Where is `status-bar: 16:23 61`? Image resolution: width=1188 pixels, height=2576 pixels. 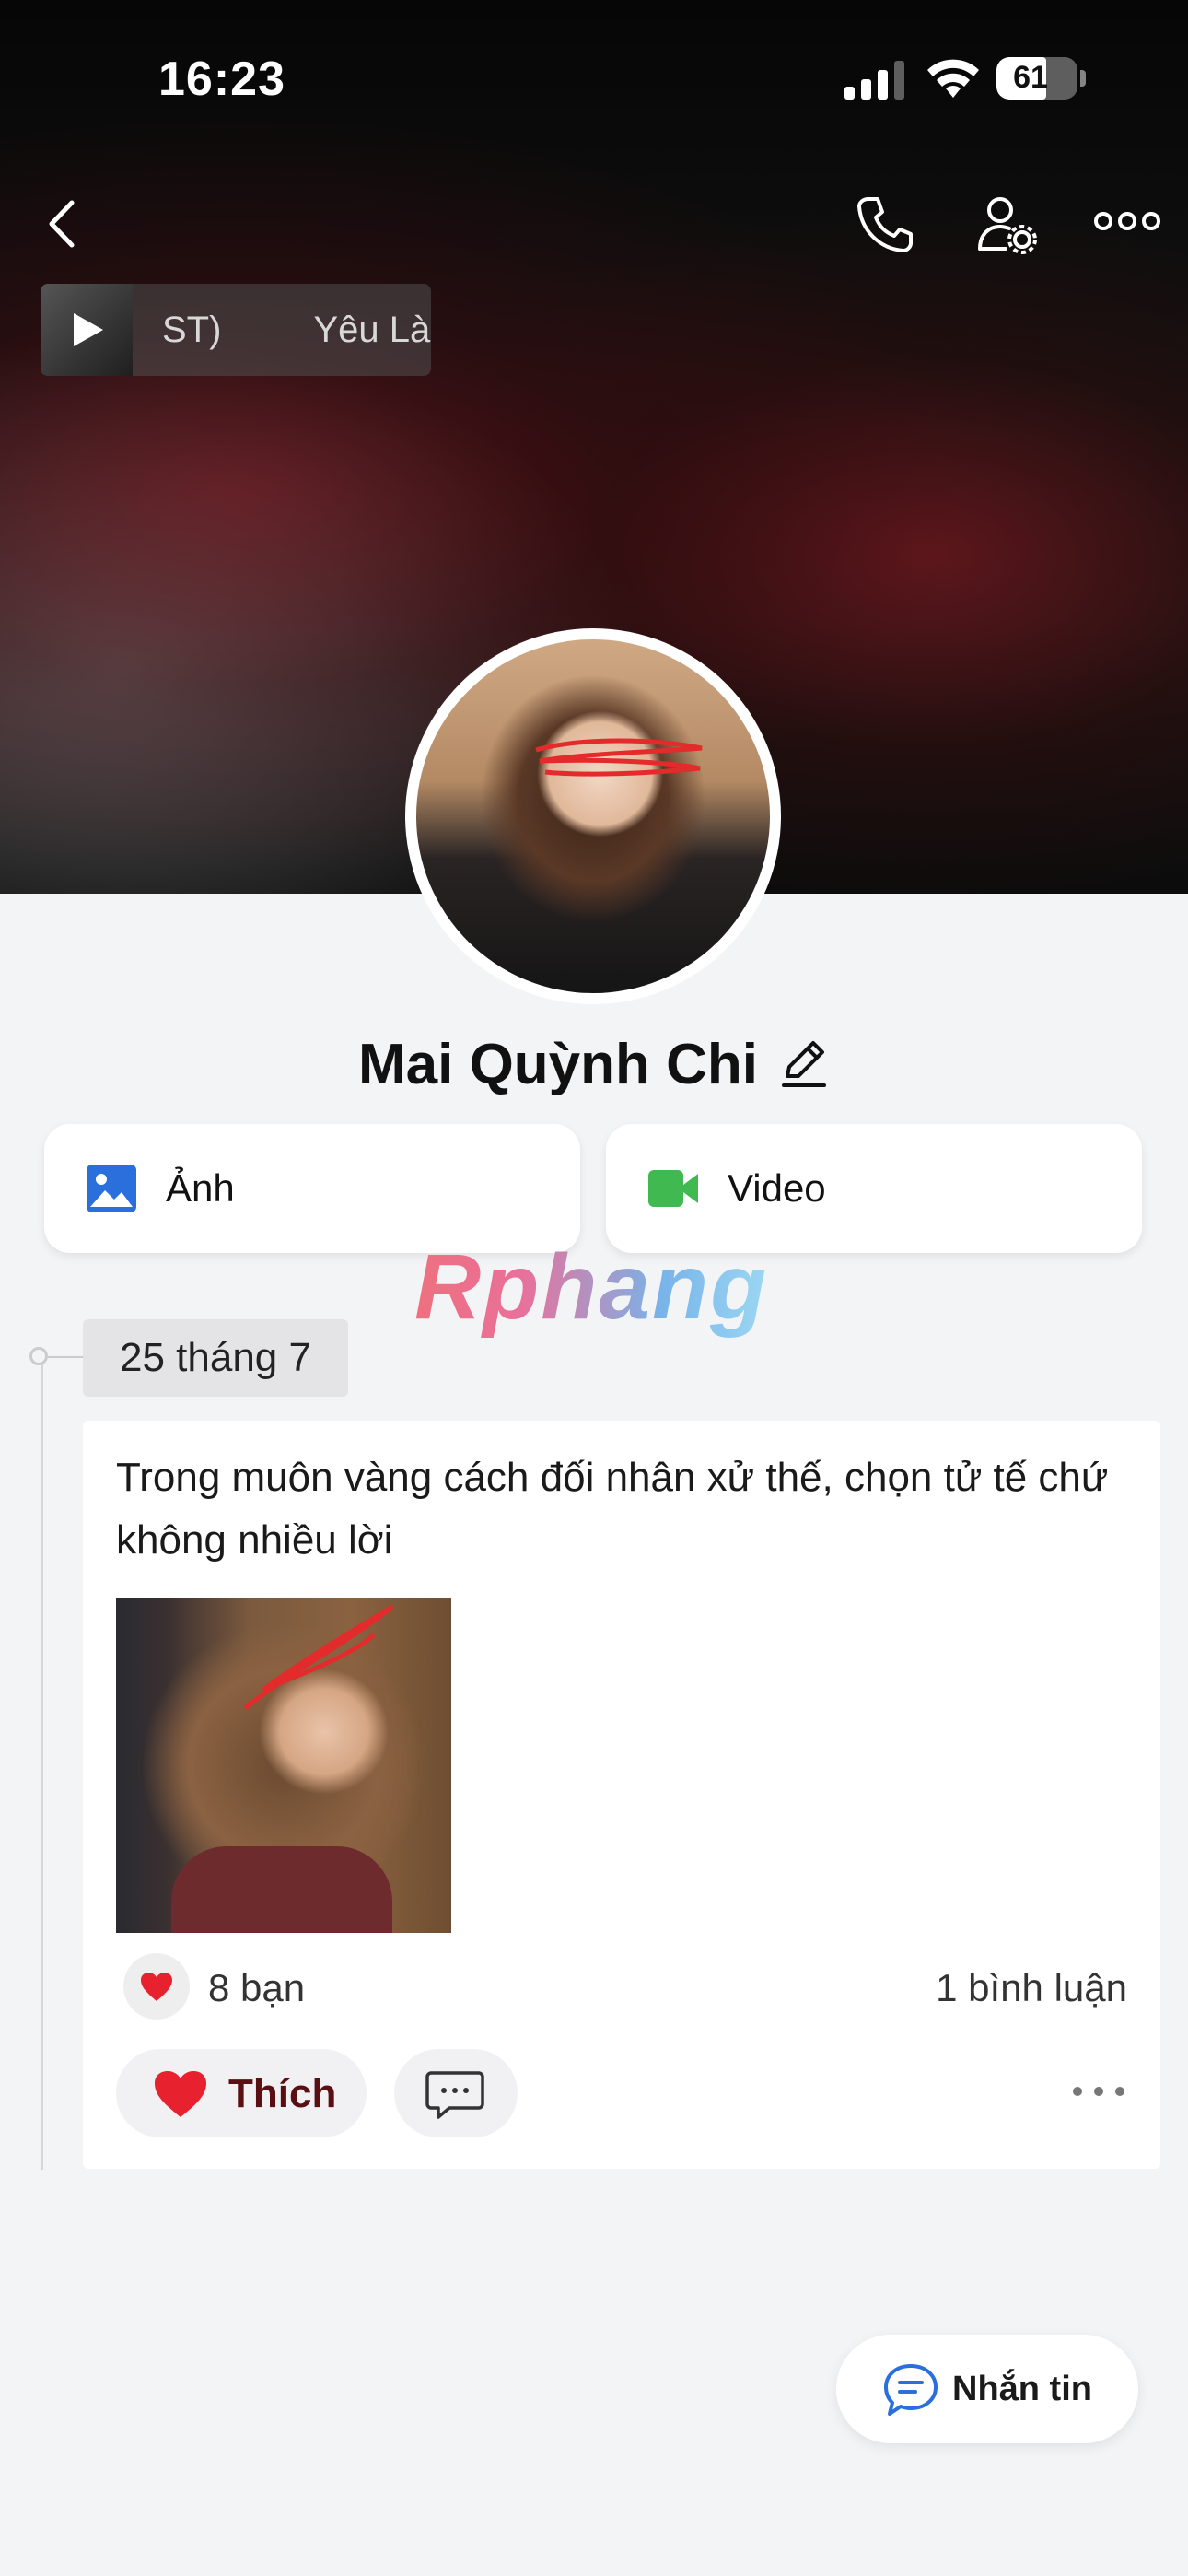 status-bar: 16:23 61 is located at coordinates (594, 78).